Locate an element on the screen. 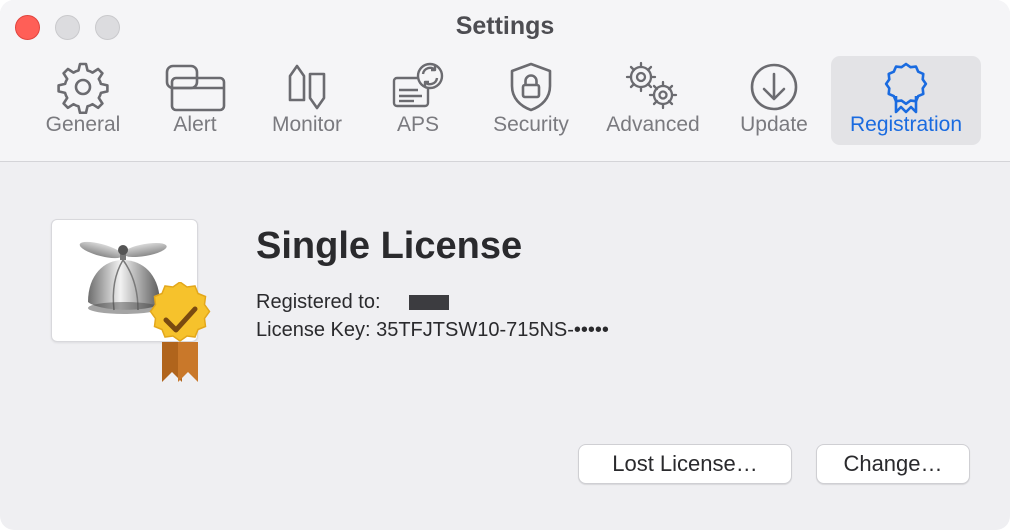 Image resolution: width=1010 pixels, height=530 pixels. tab-alert-label: Alert is located at coordinates (195, 124).